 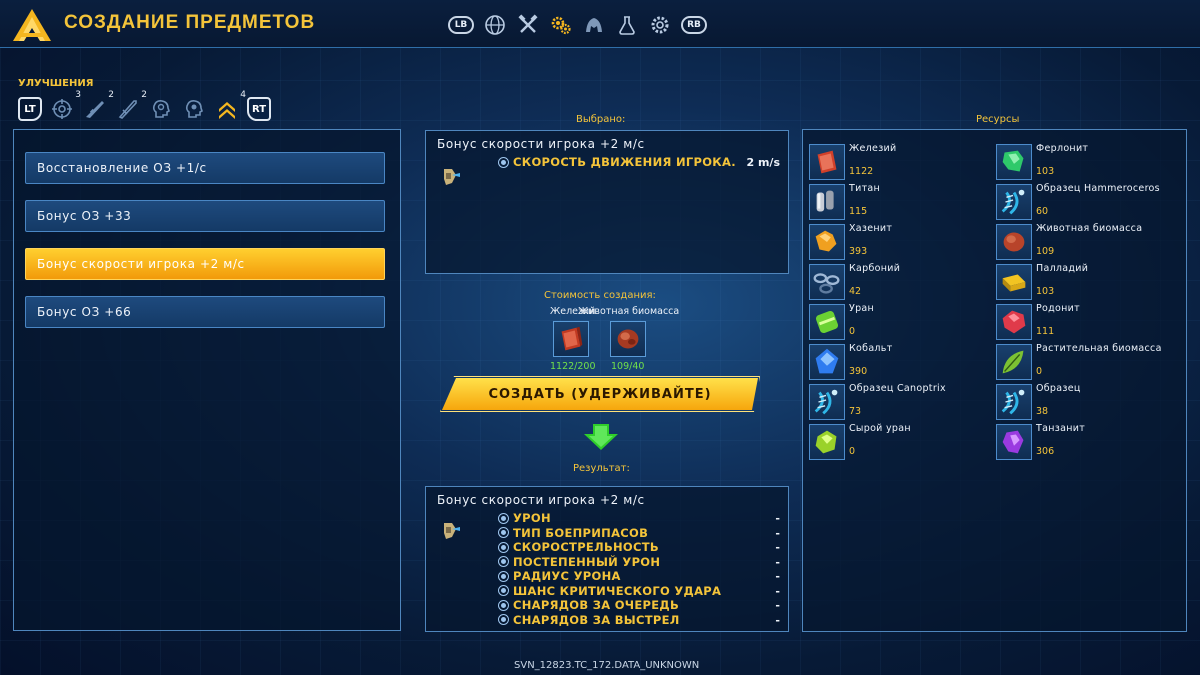 I want to click on resource-name: Титан, so click(x=865, y=188).